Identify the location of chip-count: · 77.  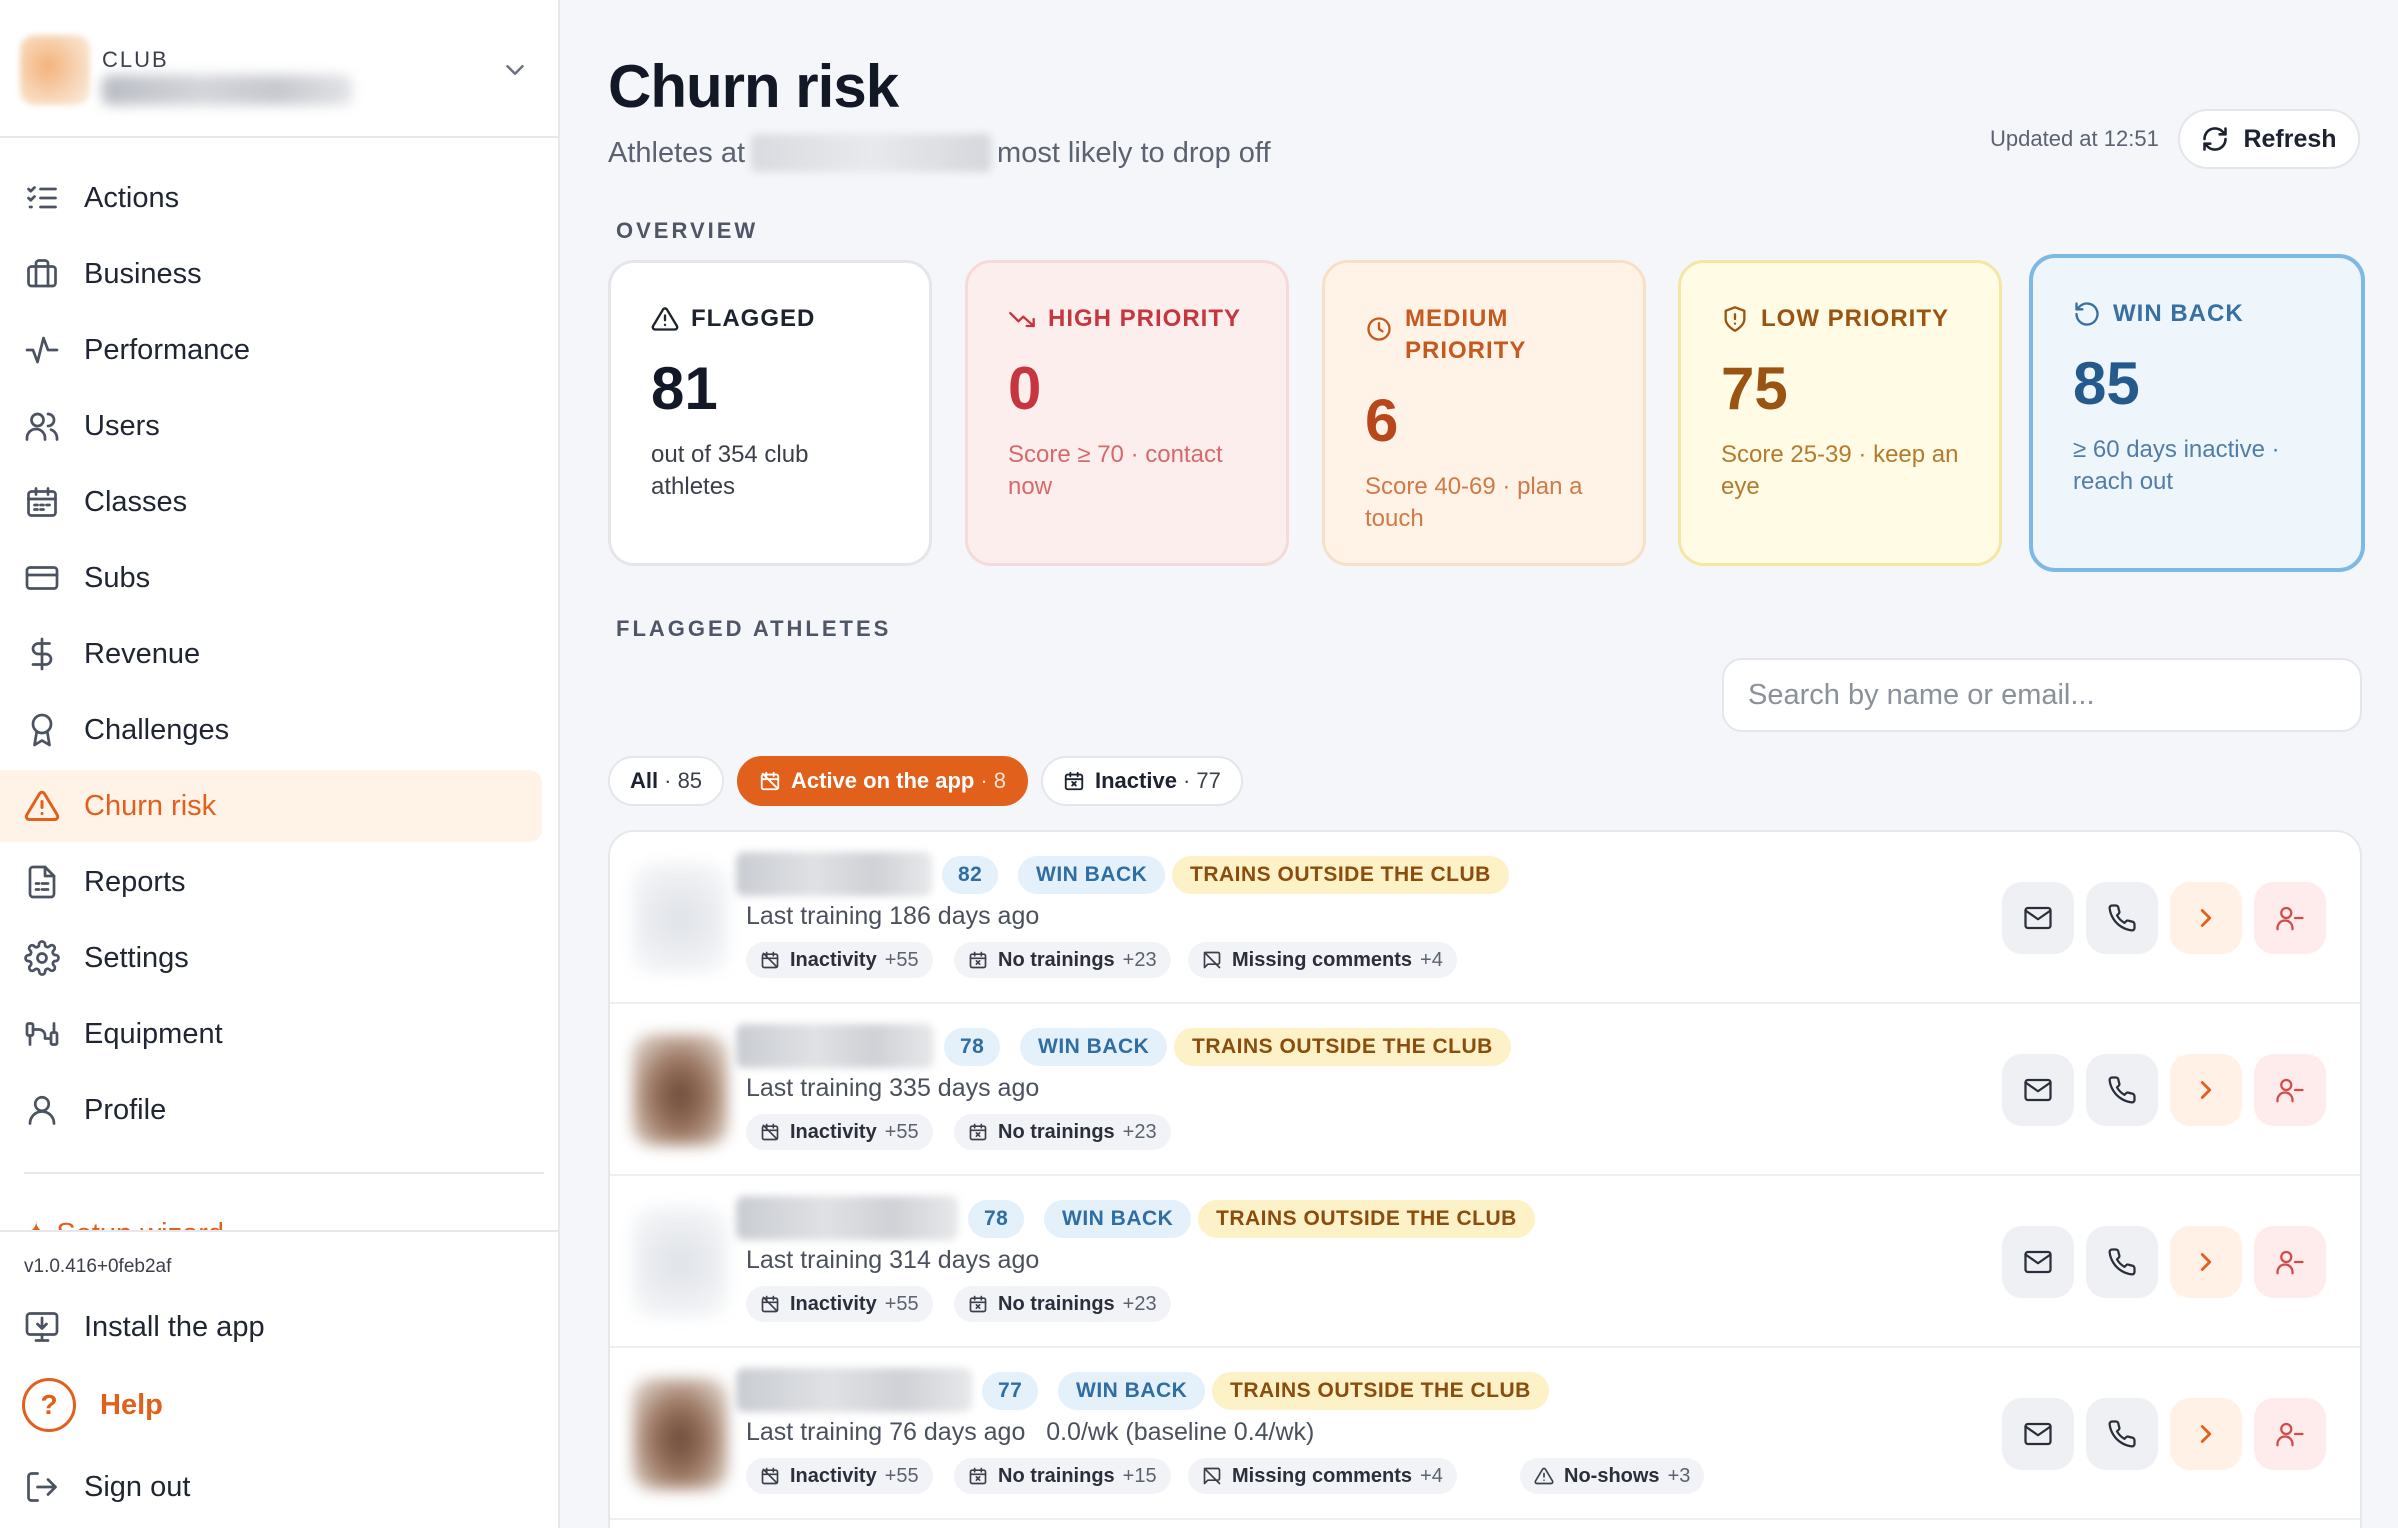
(1201, 780).